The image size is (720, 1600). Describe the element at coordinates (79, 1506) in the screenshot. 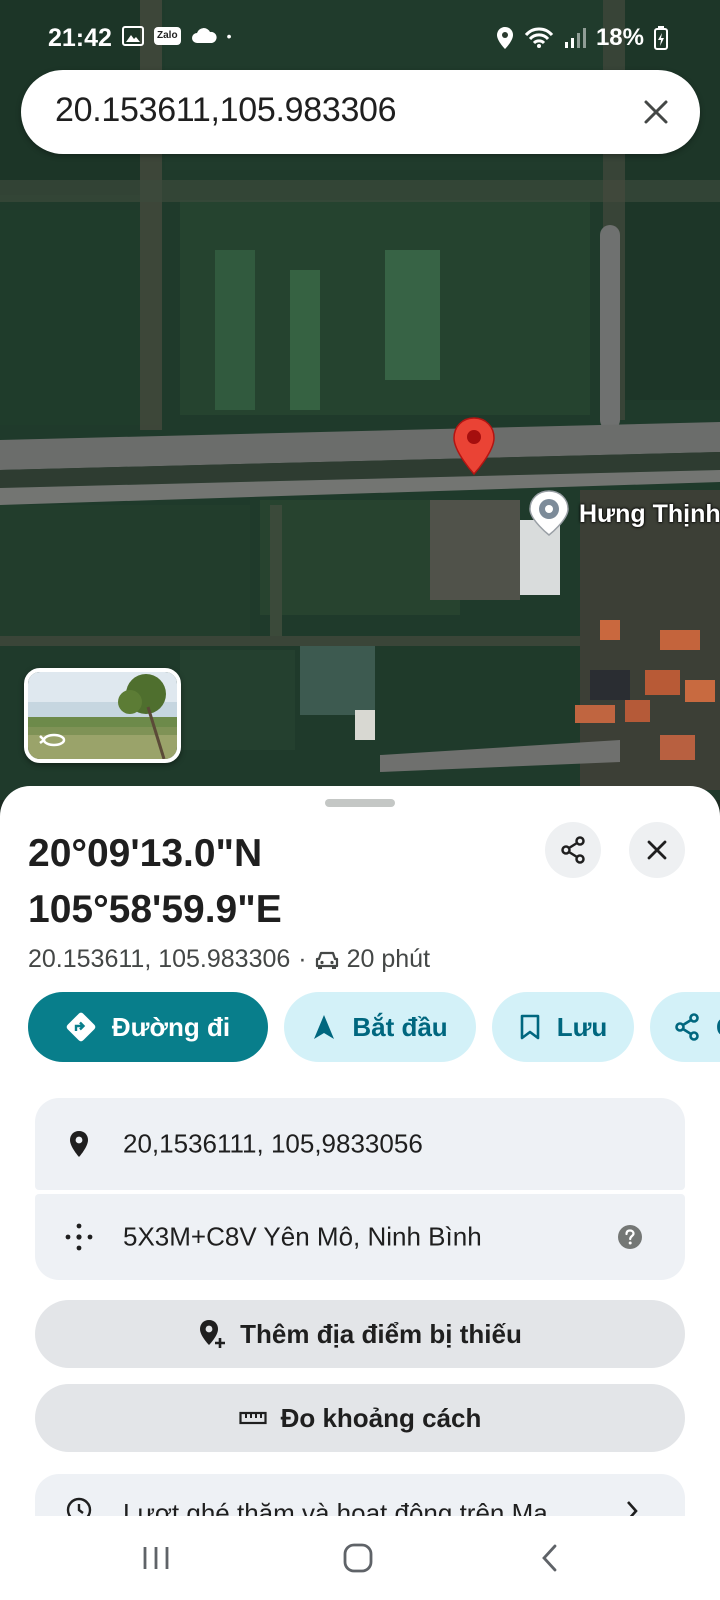

I see `history-icon` at that location.